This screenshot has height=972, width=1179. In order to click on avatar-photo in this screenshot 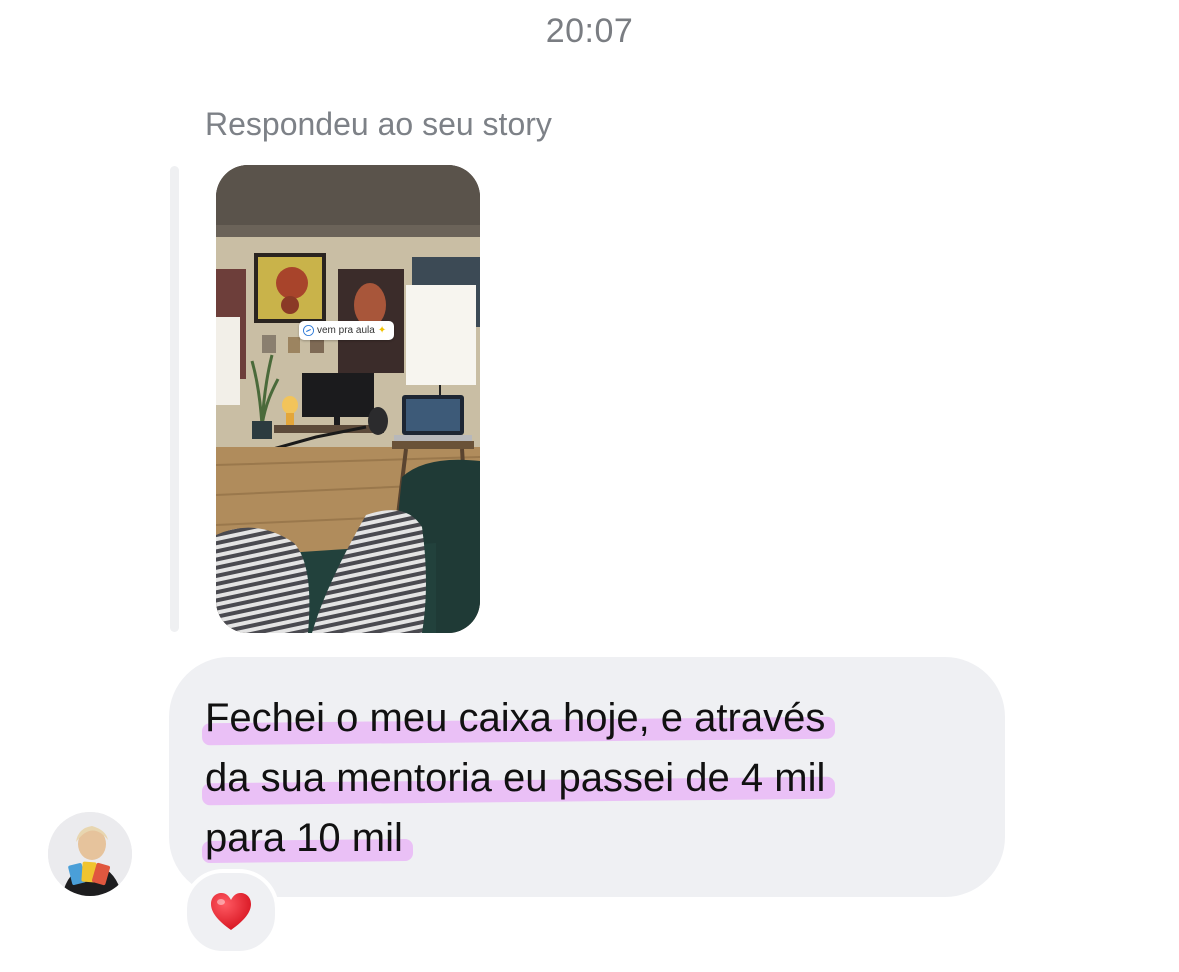, I will do `click(90, 854)`.